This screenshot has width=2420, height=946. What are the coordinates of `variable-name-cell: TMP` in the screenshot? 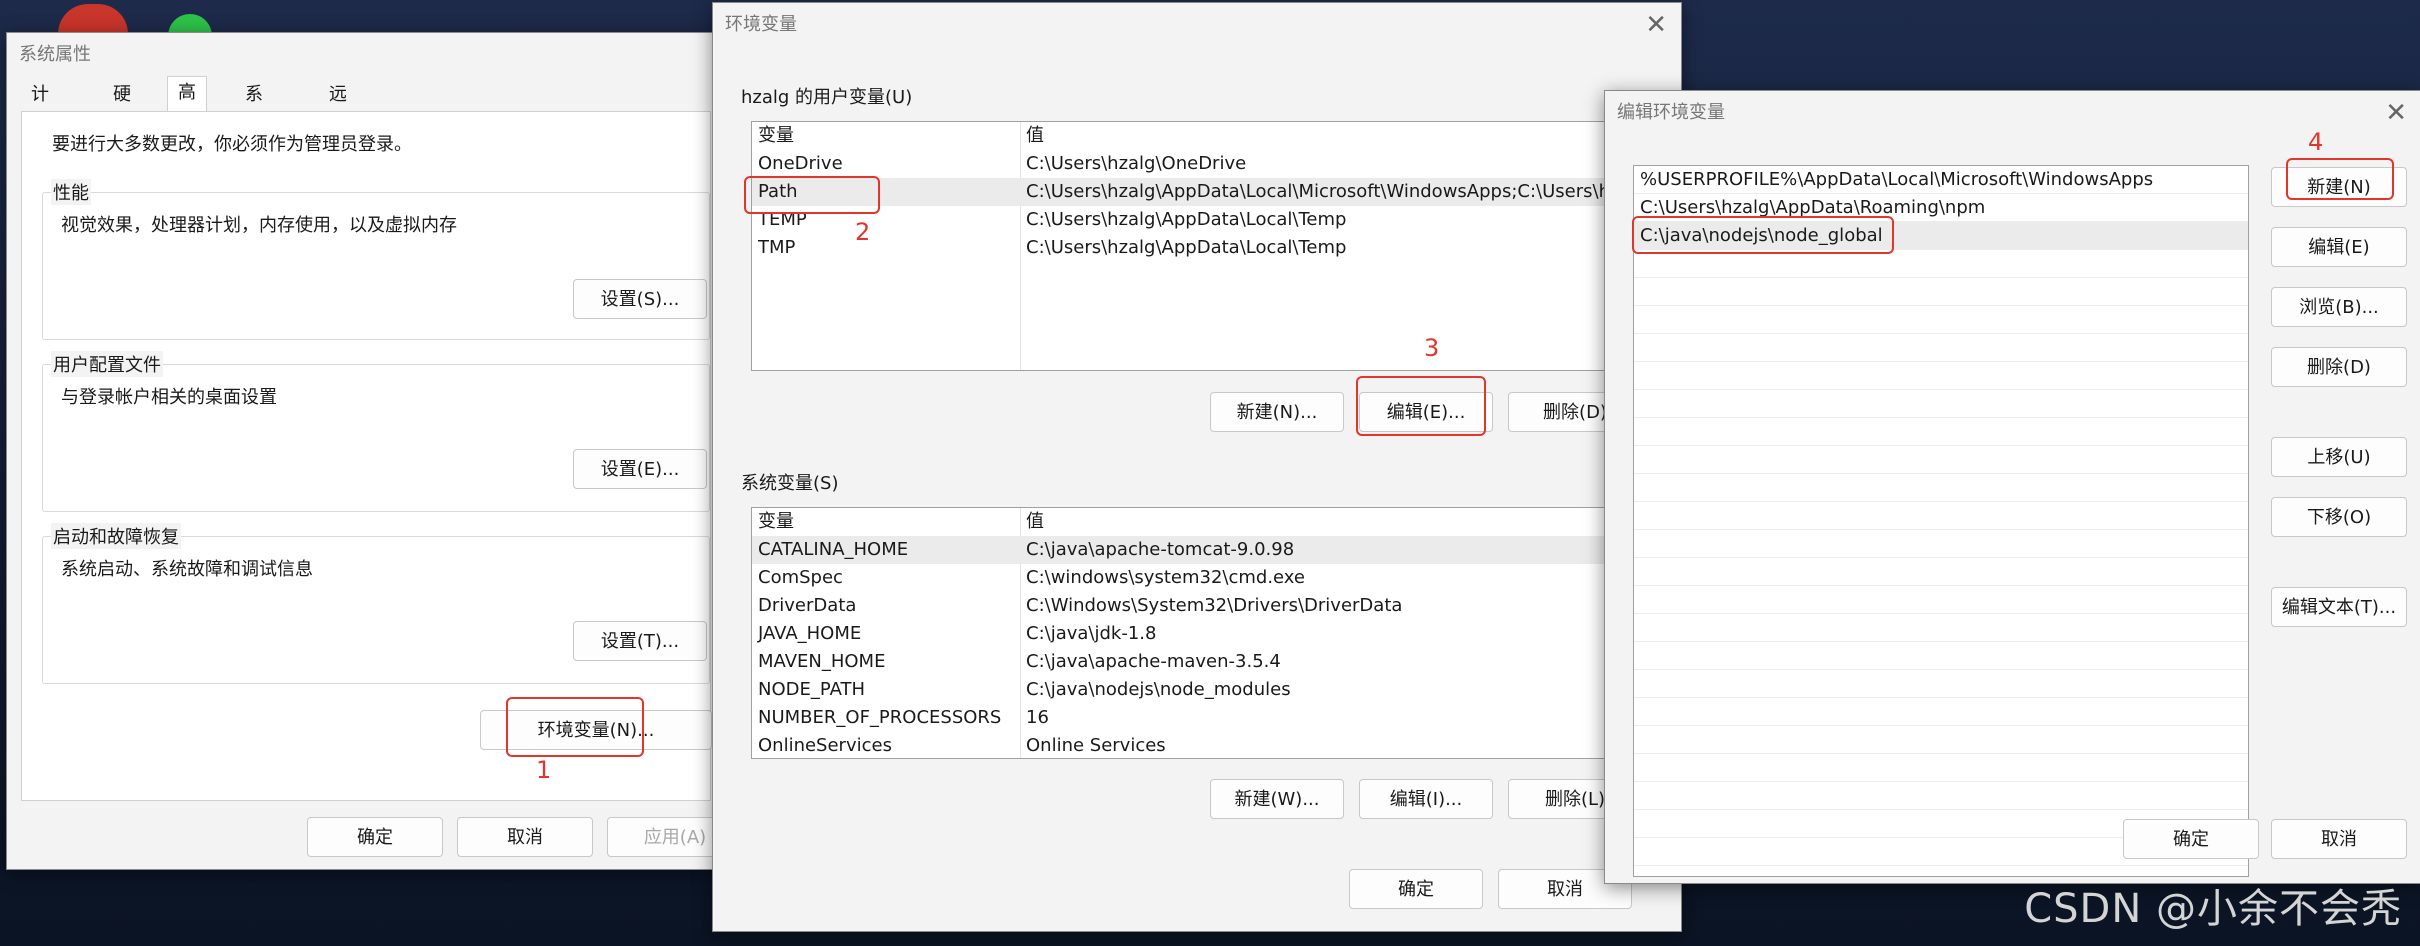 It's located at (777, 247).